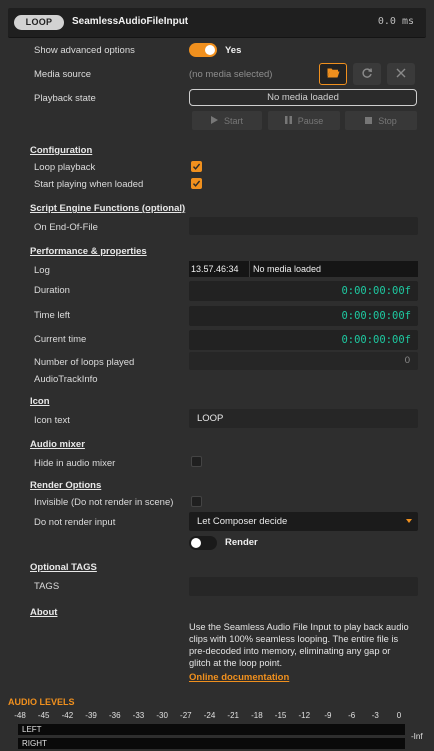  I want to click on pause-icon, so click(288, 120).